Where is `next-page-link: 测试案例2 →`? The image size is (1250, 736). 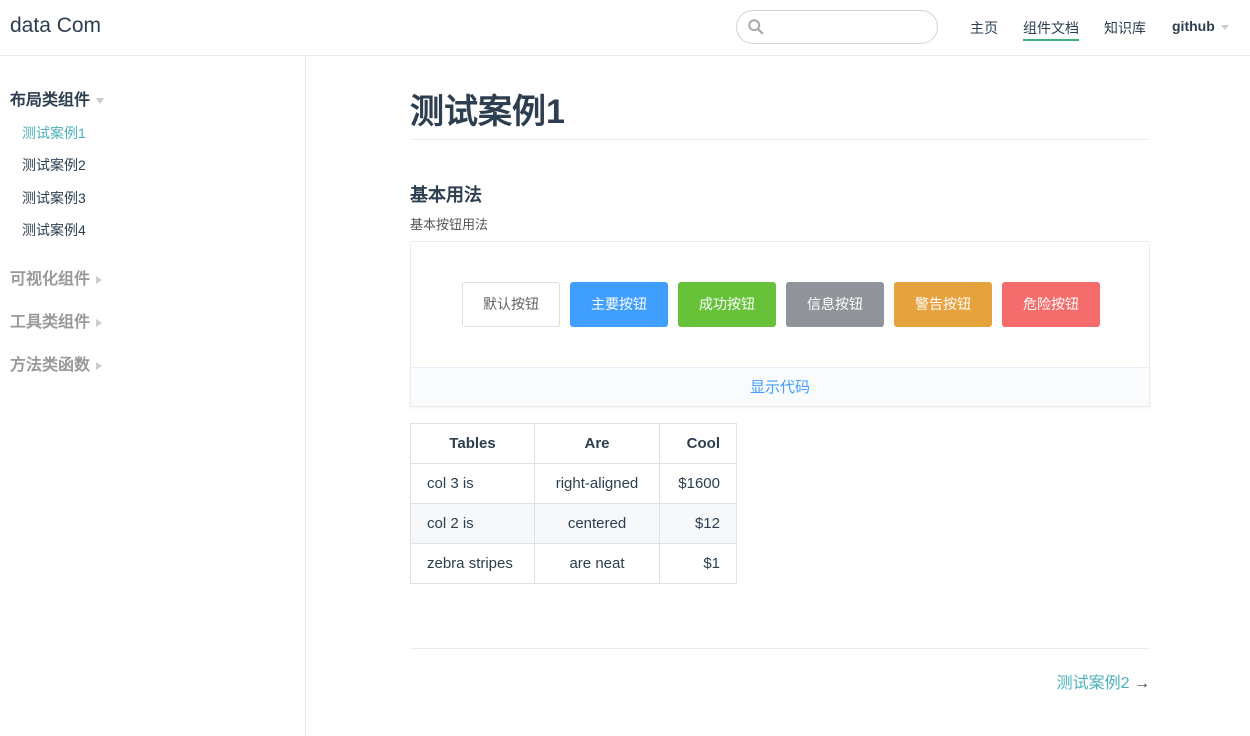 next-page-link: 测试案例2 → is located at coordinates (1103, 681).